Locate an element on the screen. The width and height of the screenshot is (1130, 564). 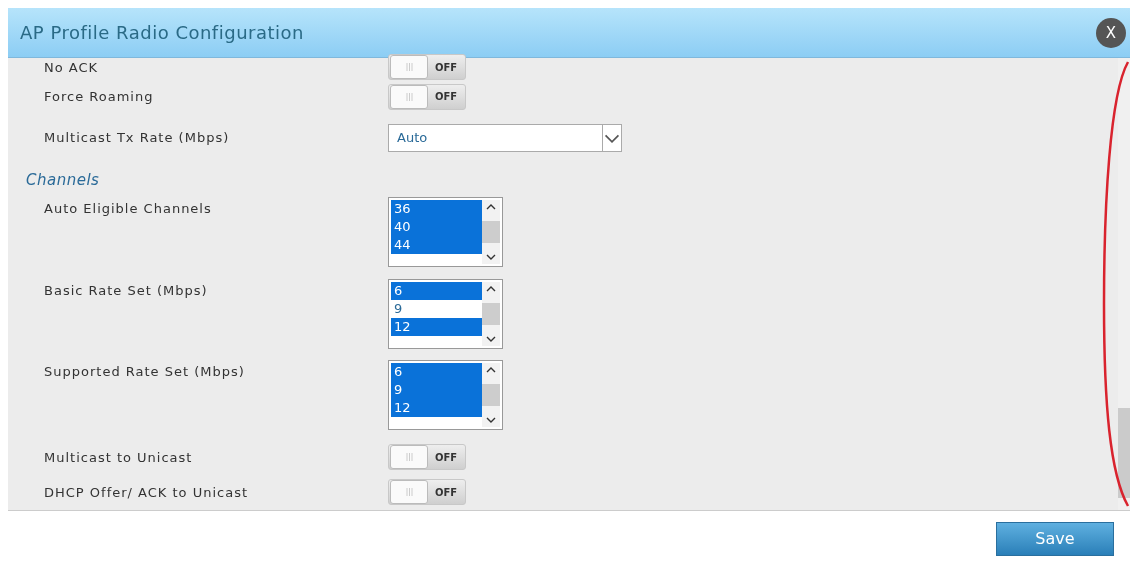
section-heading: Channels is located at coordinates (63, 179).